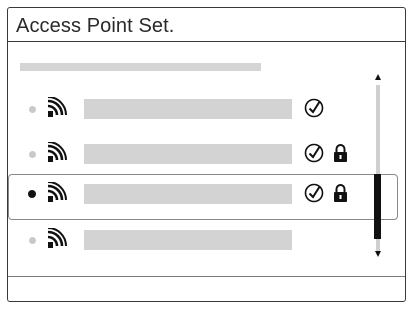 The image size is (413, 309). I want to click on section-header-placeholder, so click(140, 67).